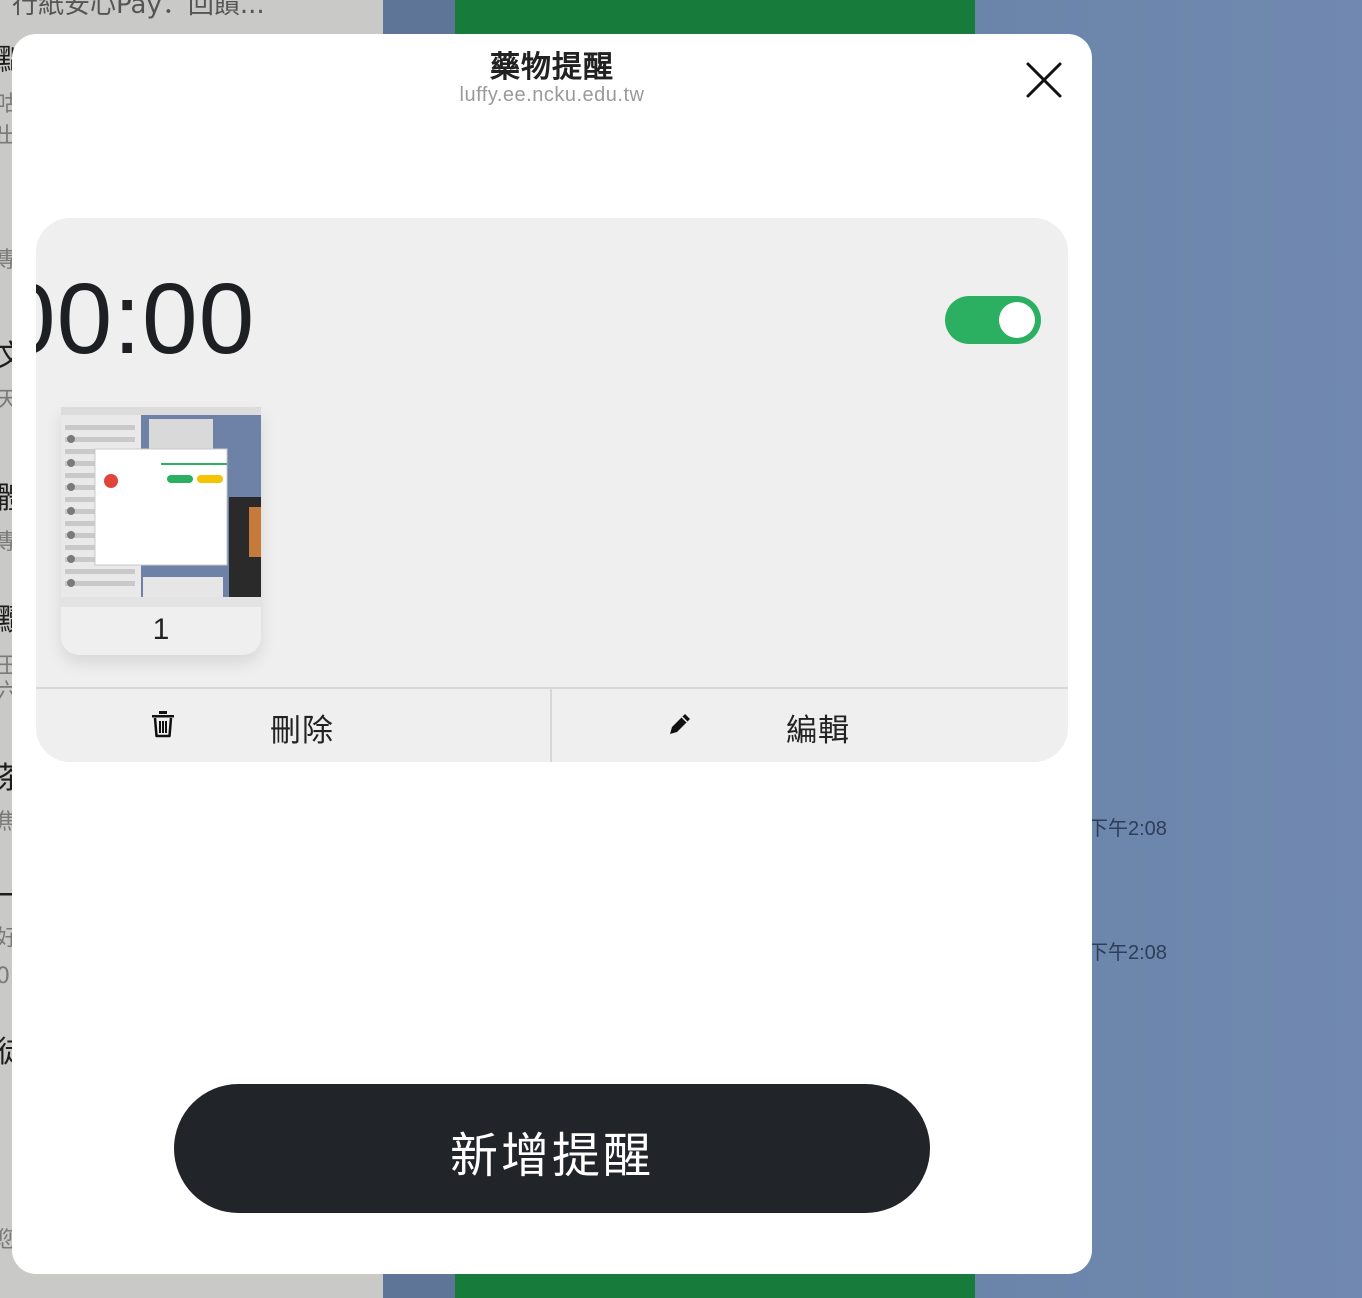 The image size is (1362, 1298). I want to click on add-reminder-button: 新增提醒, so click(552, 1148).